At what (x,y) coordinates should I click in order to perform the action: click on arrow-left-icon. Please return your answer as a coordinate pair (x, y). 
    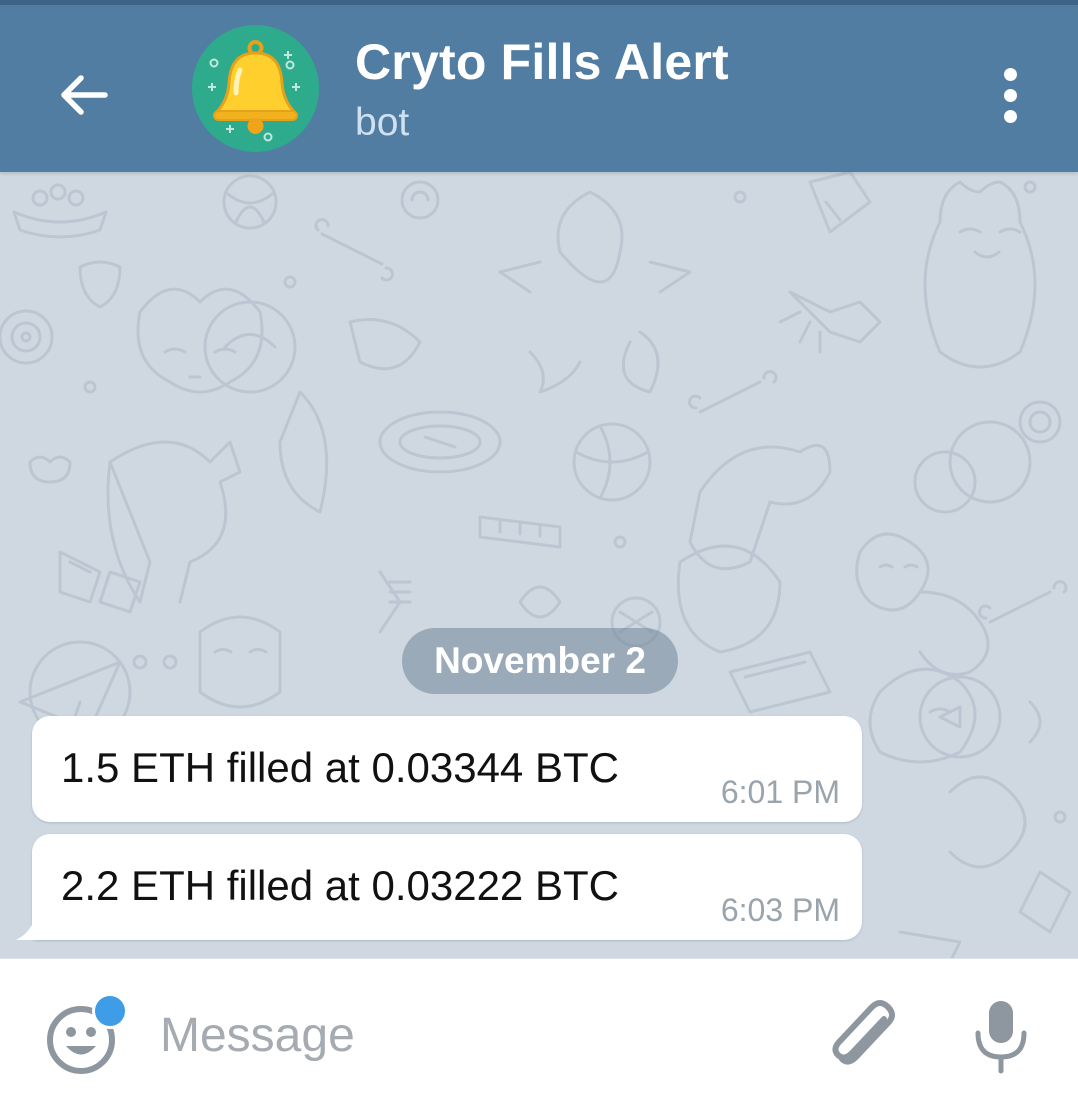
    Looking at the image, I should click on (84, 95).